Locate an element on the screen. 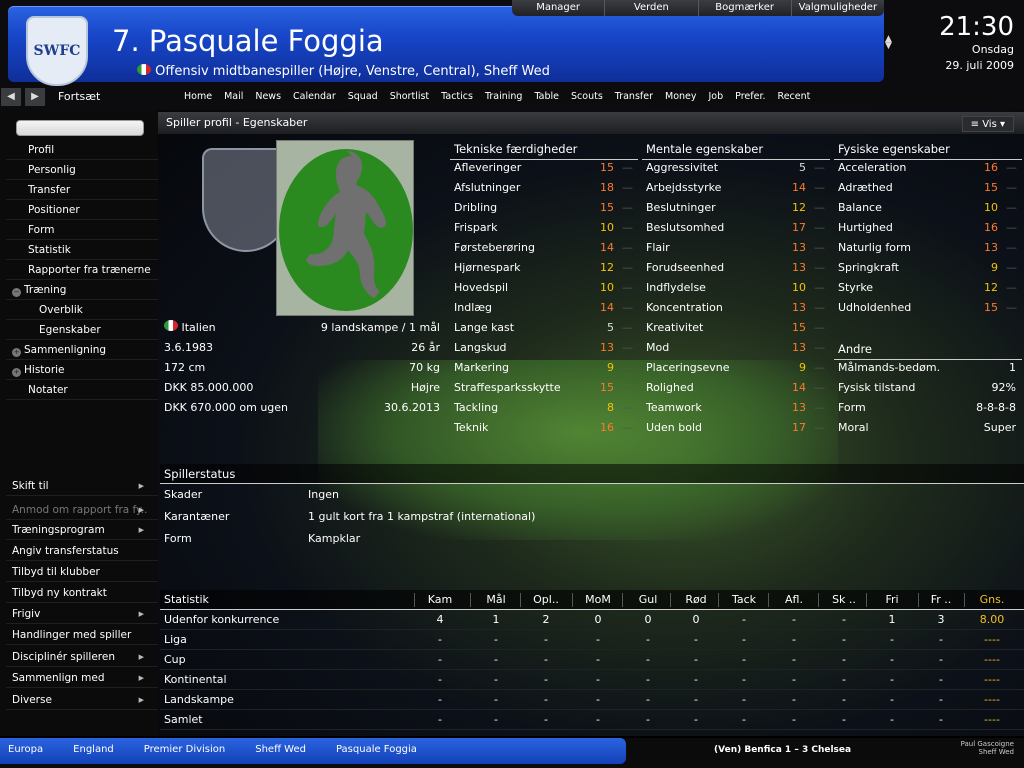 Image resolution: width=1024 pixels, height=768 pixels. technical-attribute-row: Førsteberøring 14 — is located at coordinates (544, 248).